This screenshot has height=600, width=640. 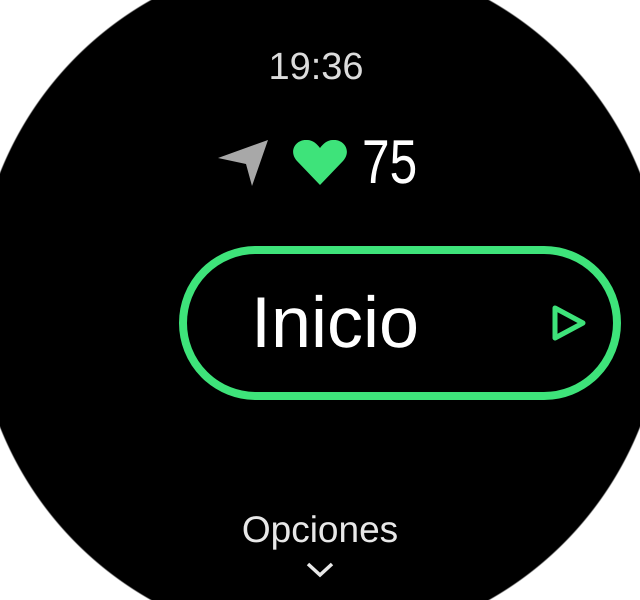 I want to click on clock-time: 19:36, so click(x=316, y=67).